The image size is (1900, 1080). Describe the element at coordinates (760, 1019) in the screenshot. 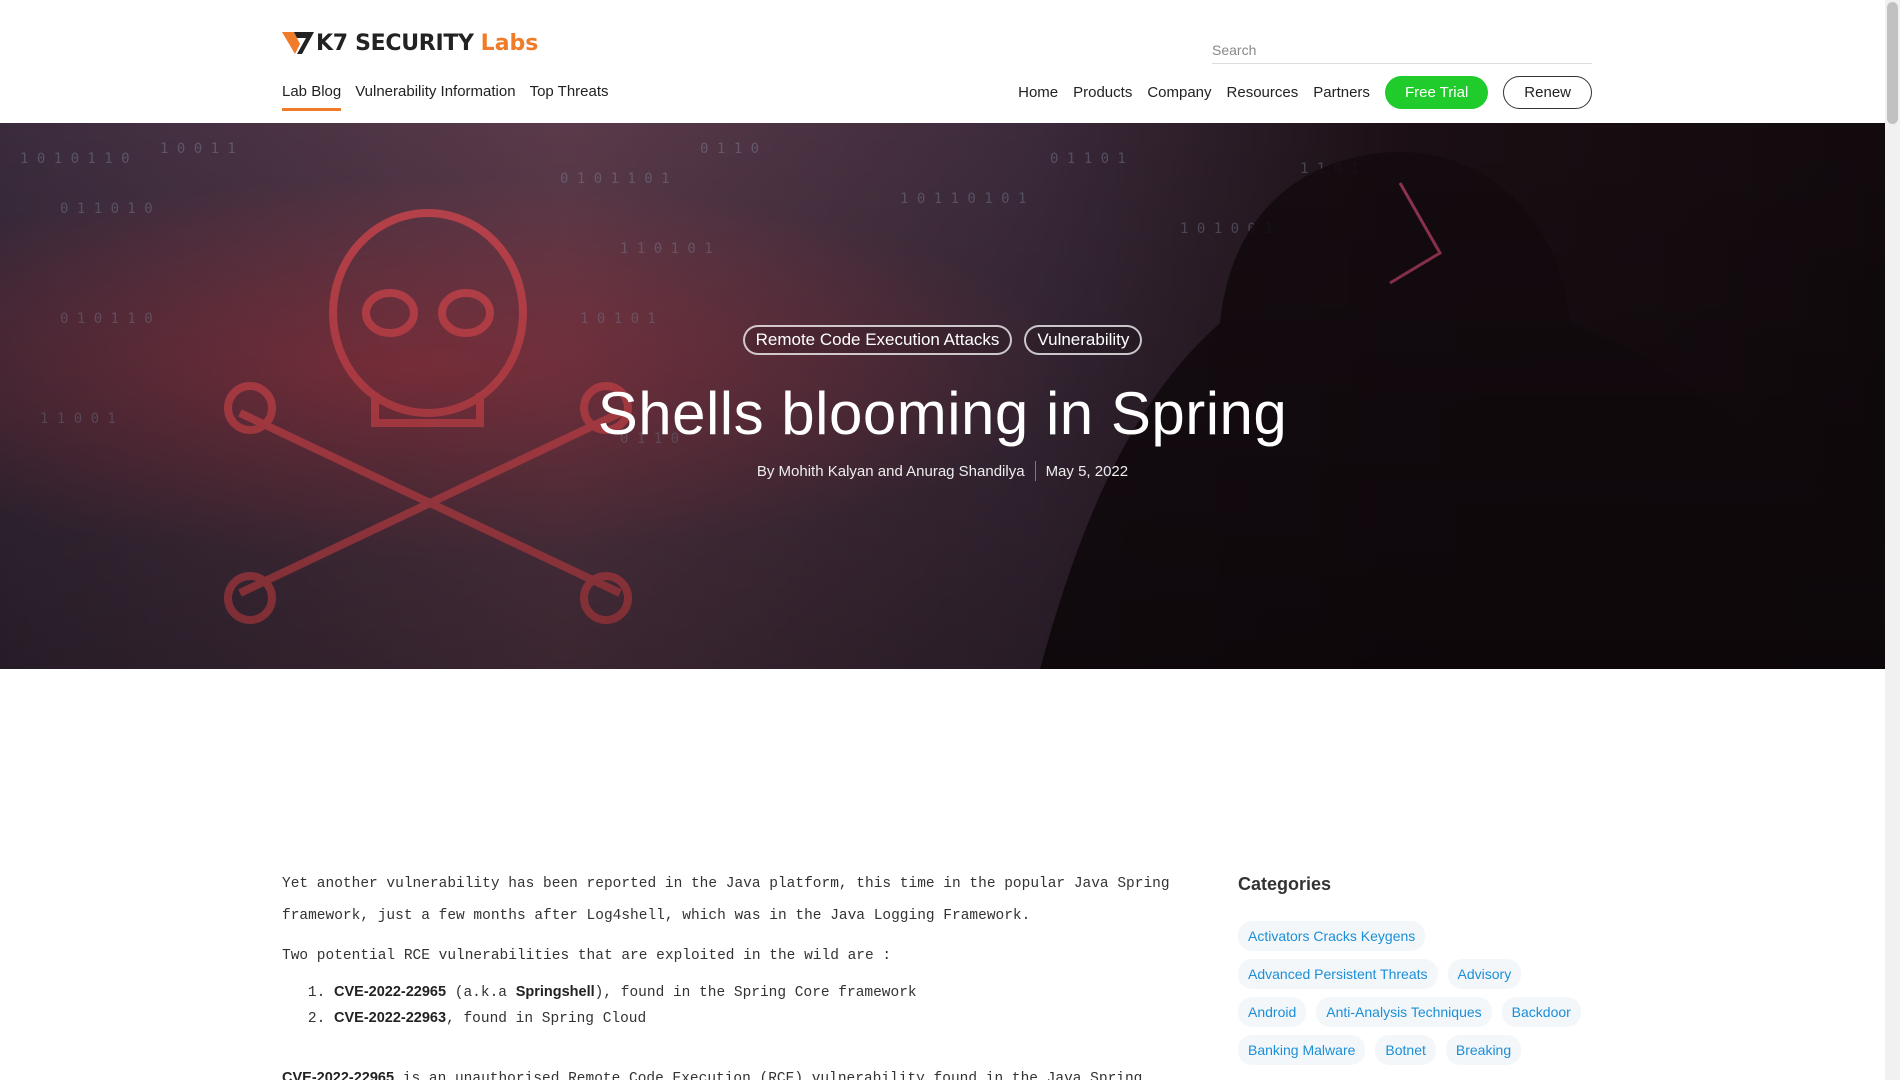

I see `list-item: CVE-2022-22963, found in Spring Cloud` at that location.